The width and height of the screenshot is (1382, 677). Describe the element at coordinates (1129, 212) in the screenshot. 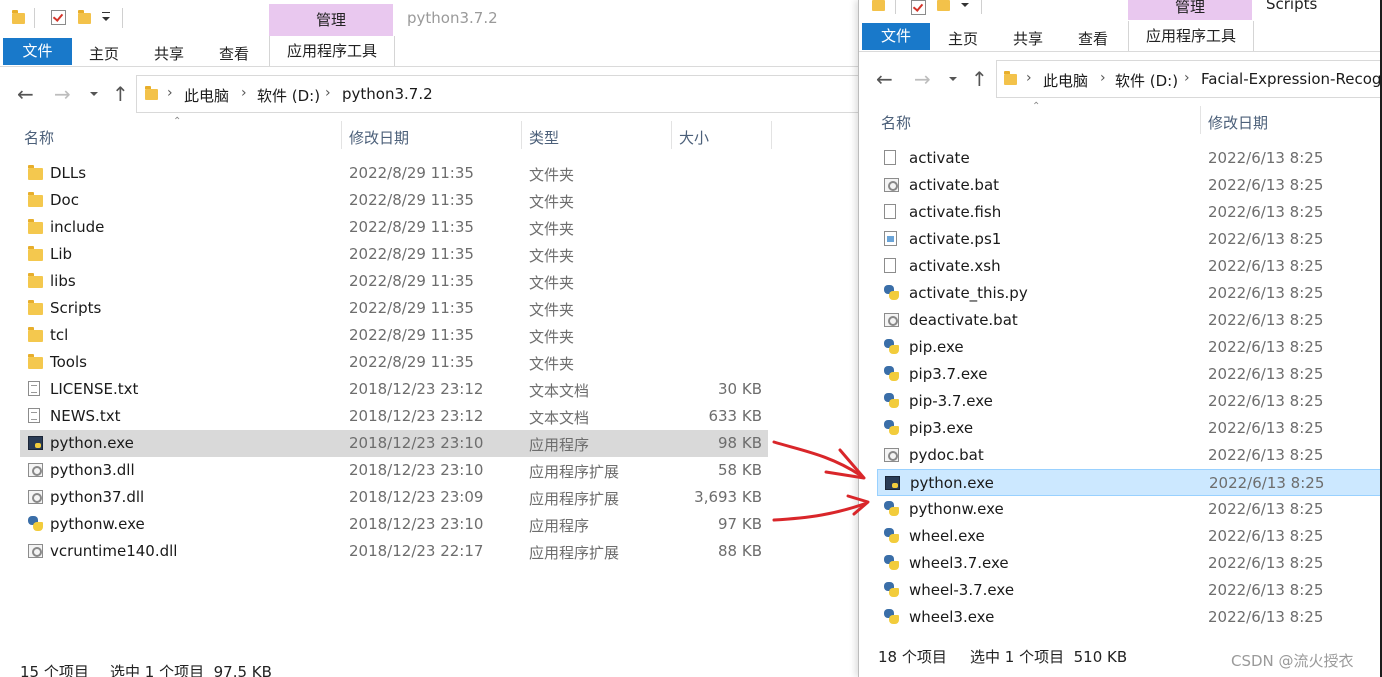

I see `file-row: activate.fish 2022/6/13 8:25` at that location.